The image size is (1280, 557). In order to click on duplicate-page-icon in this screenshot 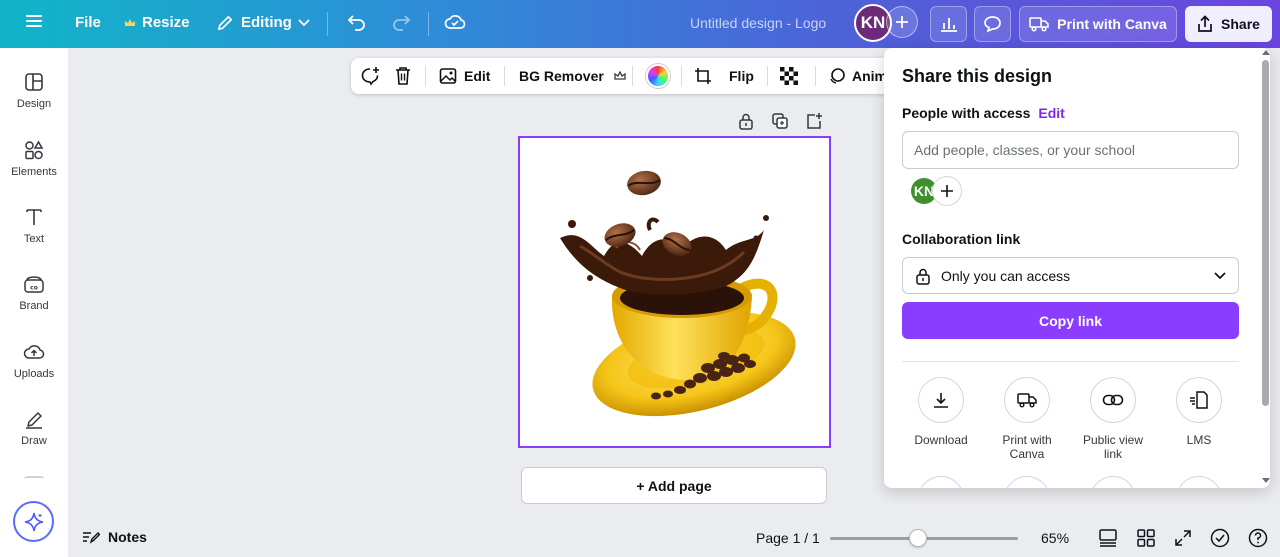, I will do `click(780, 121)`.